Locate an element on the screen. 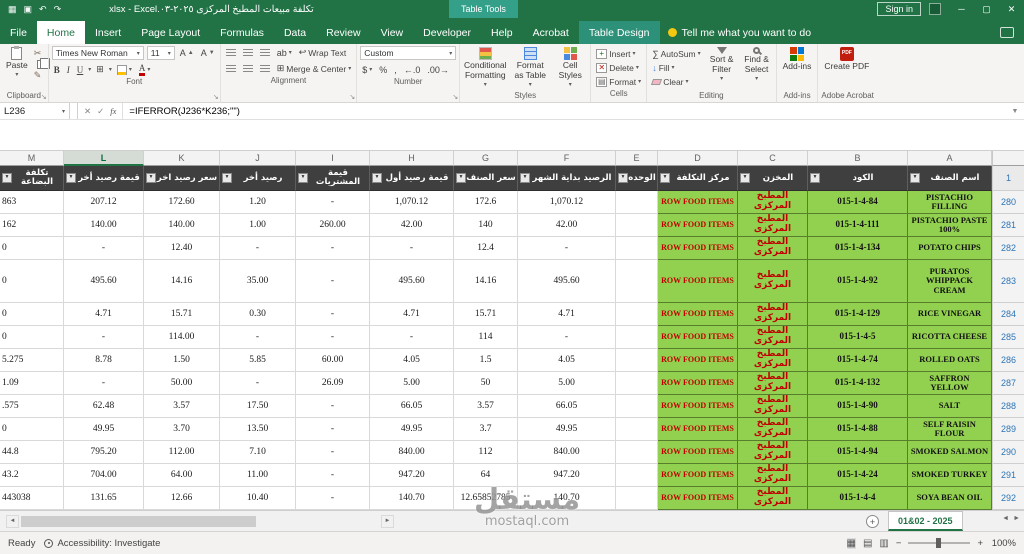 The width and height of the screenshot is (1024, 554). fill-color-icon is located at coordinates (121, 69).